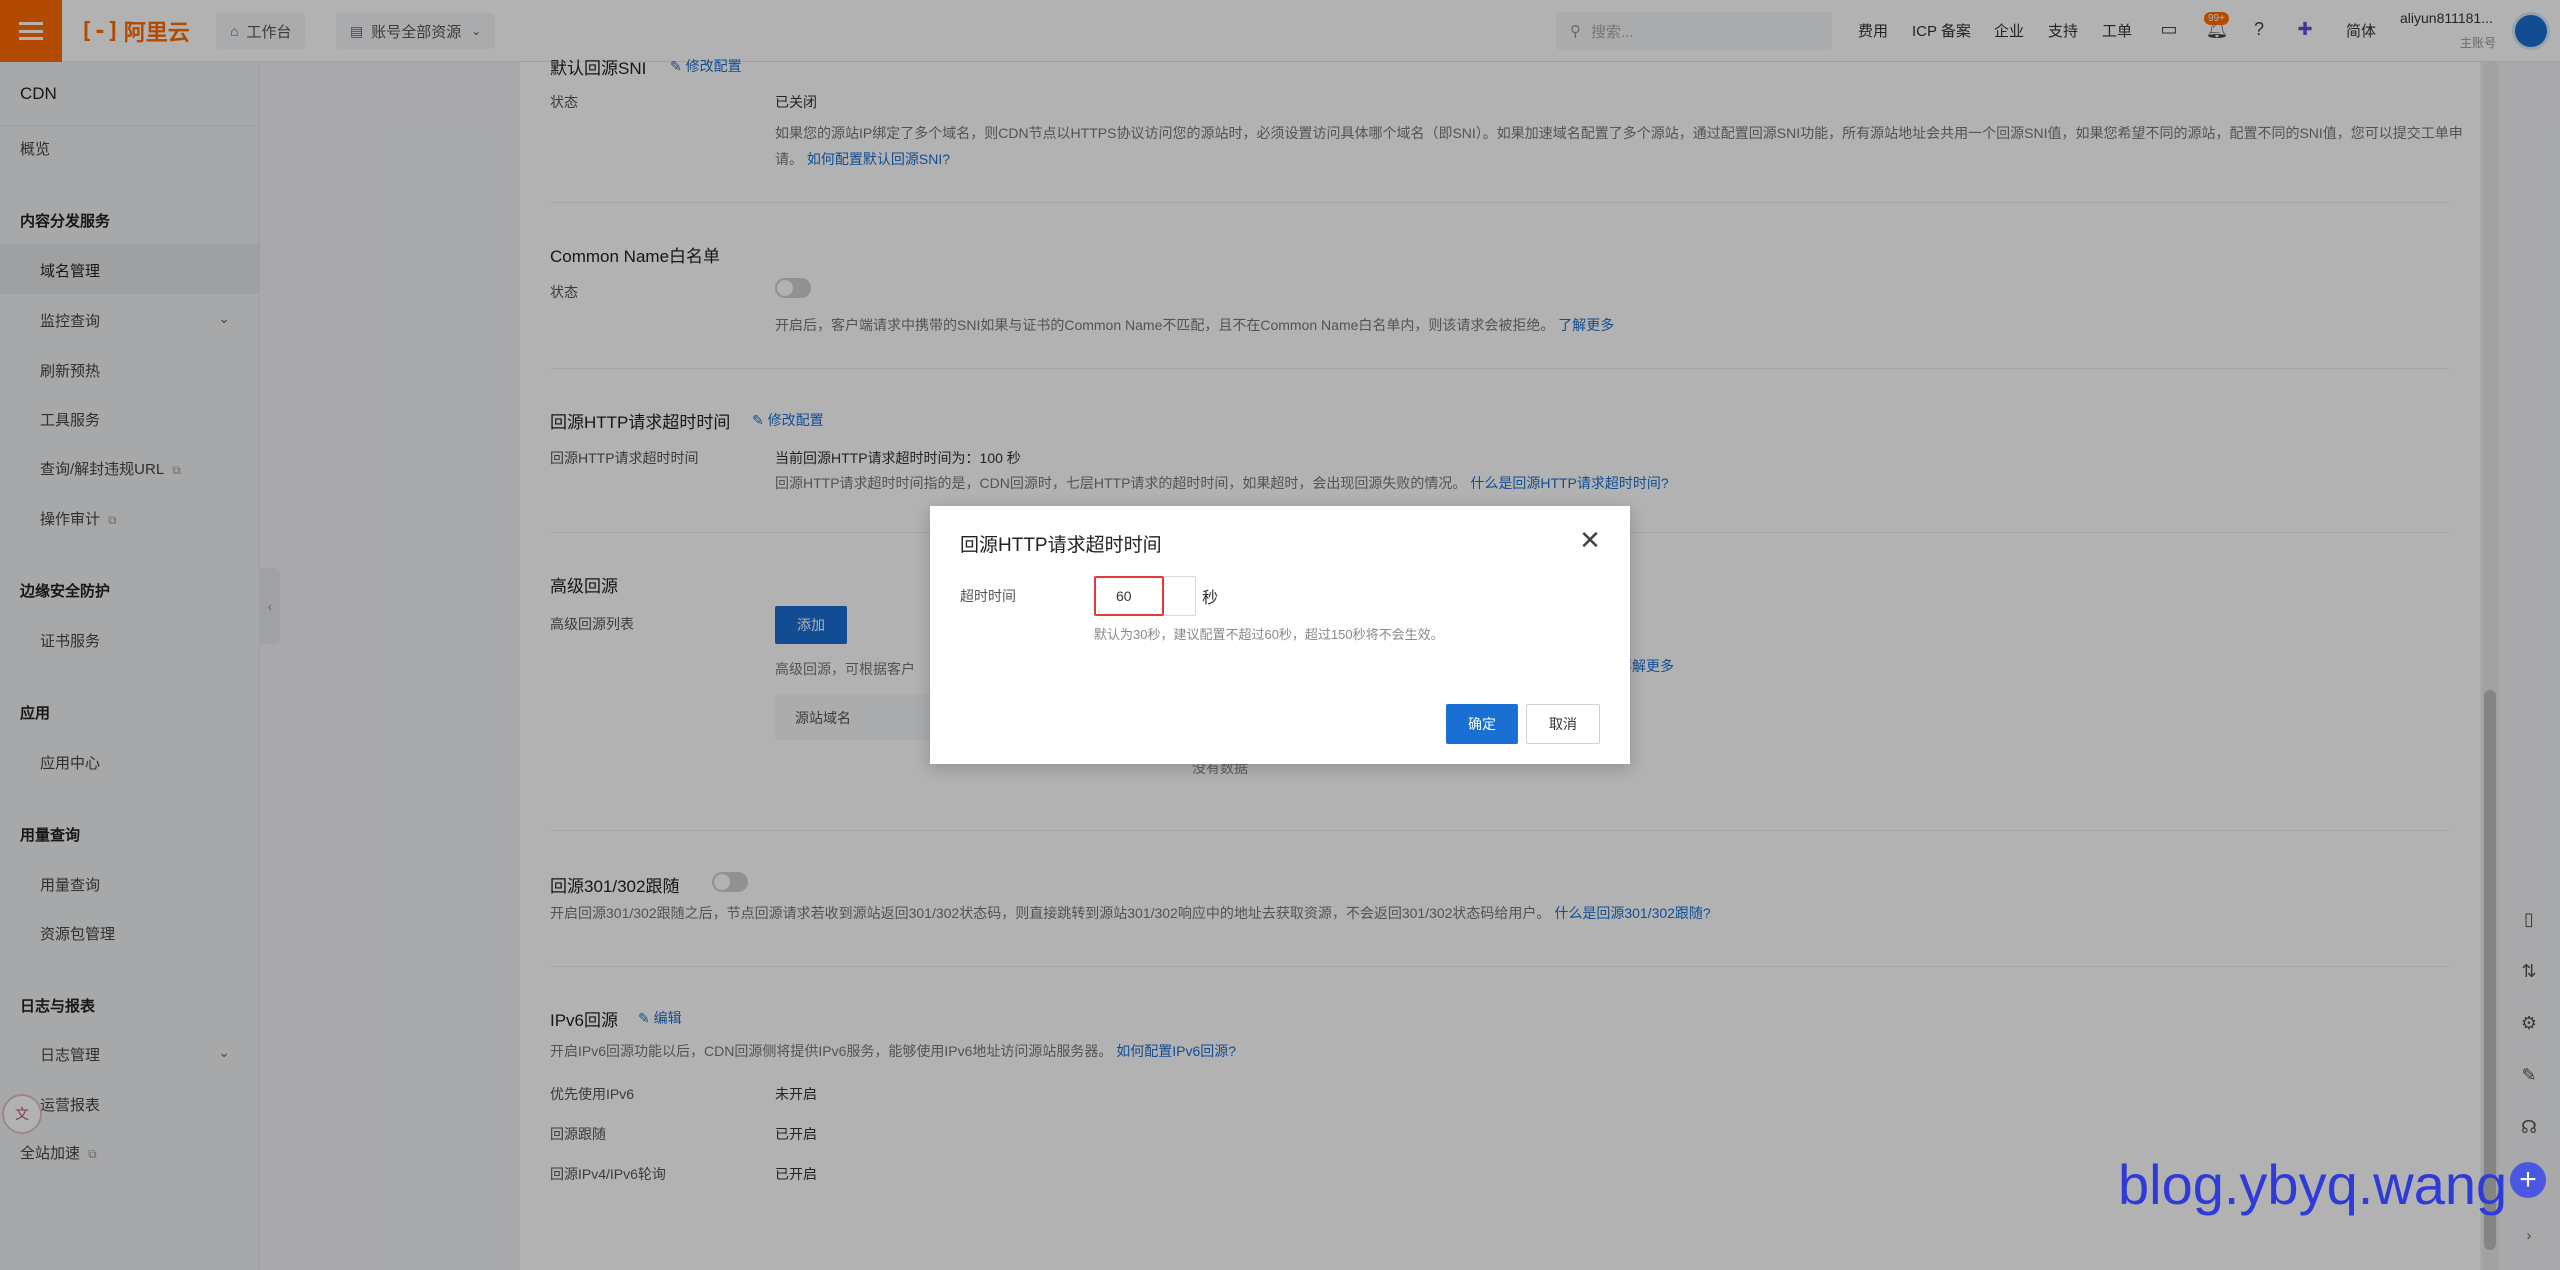 This screenshot has width=2560, height=1270. What do you see at coordinates (1210, 598) in the screenshot?
I see `timeout-unit: 秒` at bounding box center [1210, 598].